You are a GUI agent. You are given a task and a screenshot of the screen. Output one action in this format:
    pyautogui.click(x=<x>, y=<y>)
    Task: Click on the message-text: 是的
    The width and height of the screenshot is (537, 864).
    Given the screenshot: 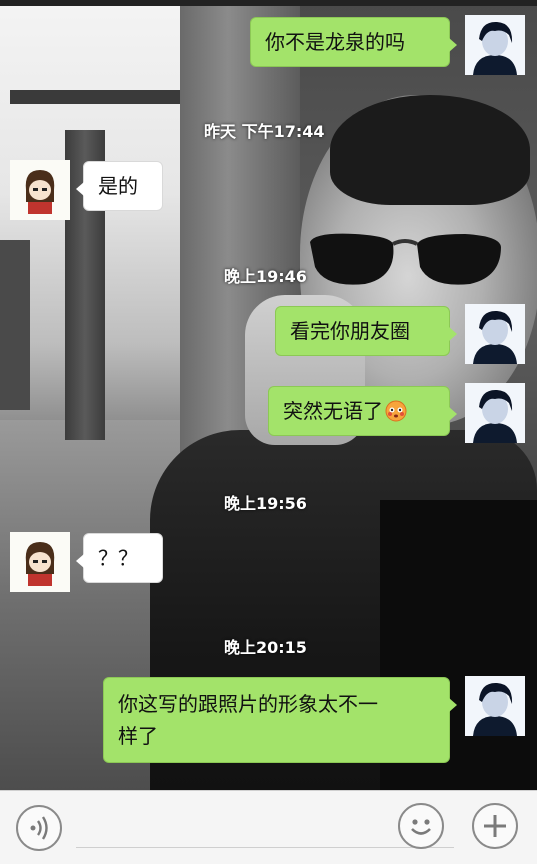 What is the action you would take?
    pyautogui.click(x=118, y=186)
    